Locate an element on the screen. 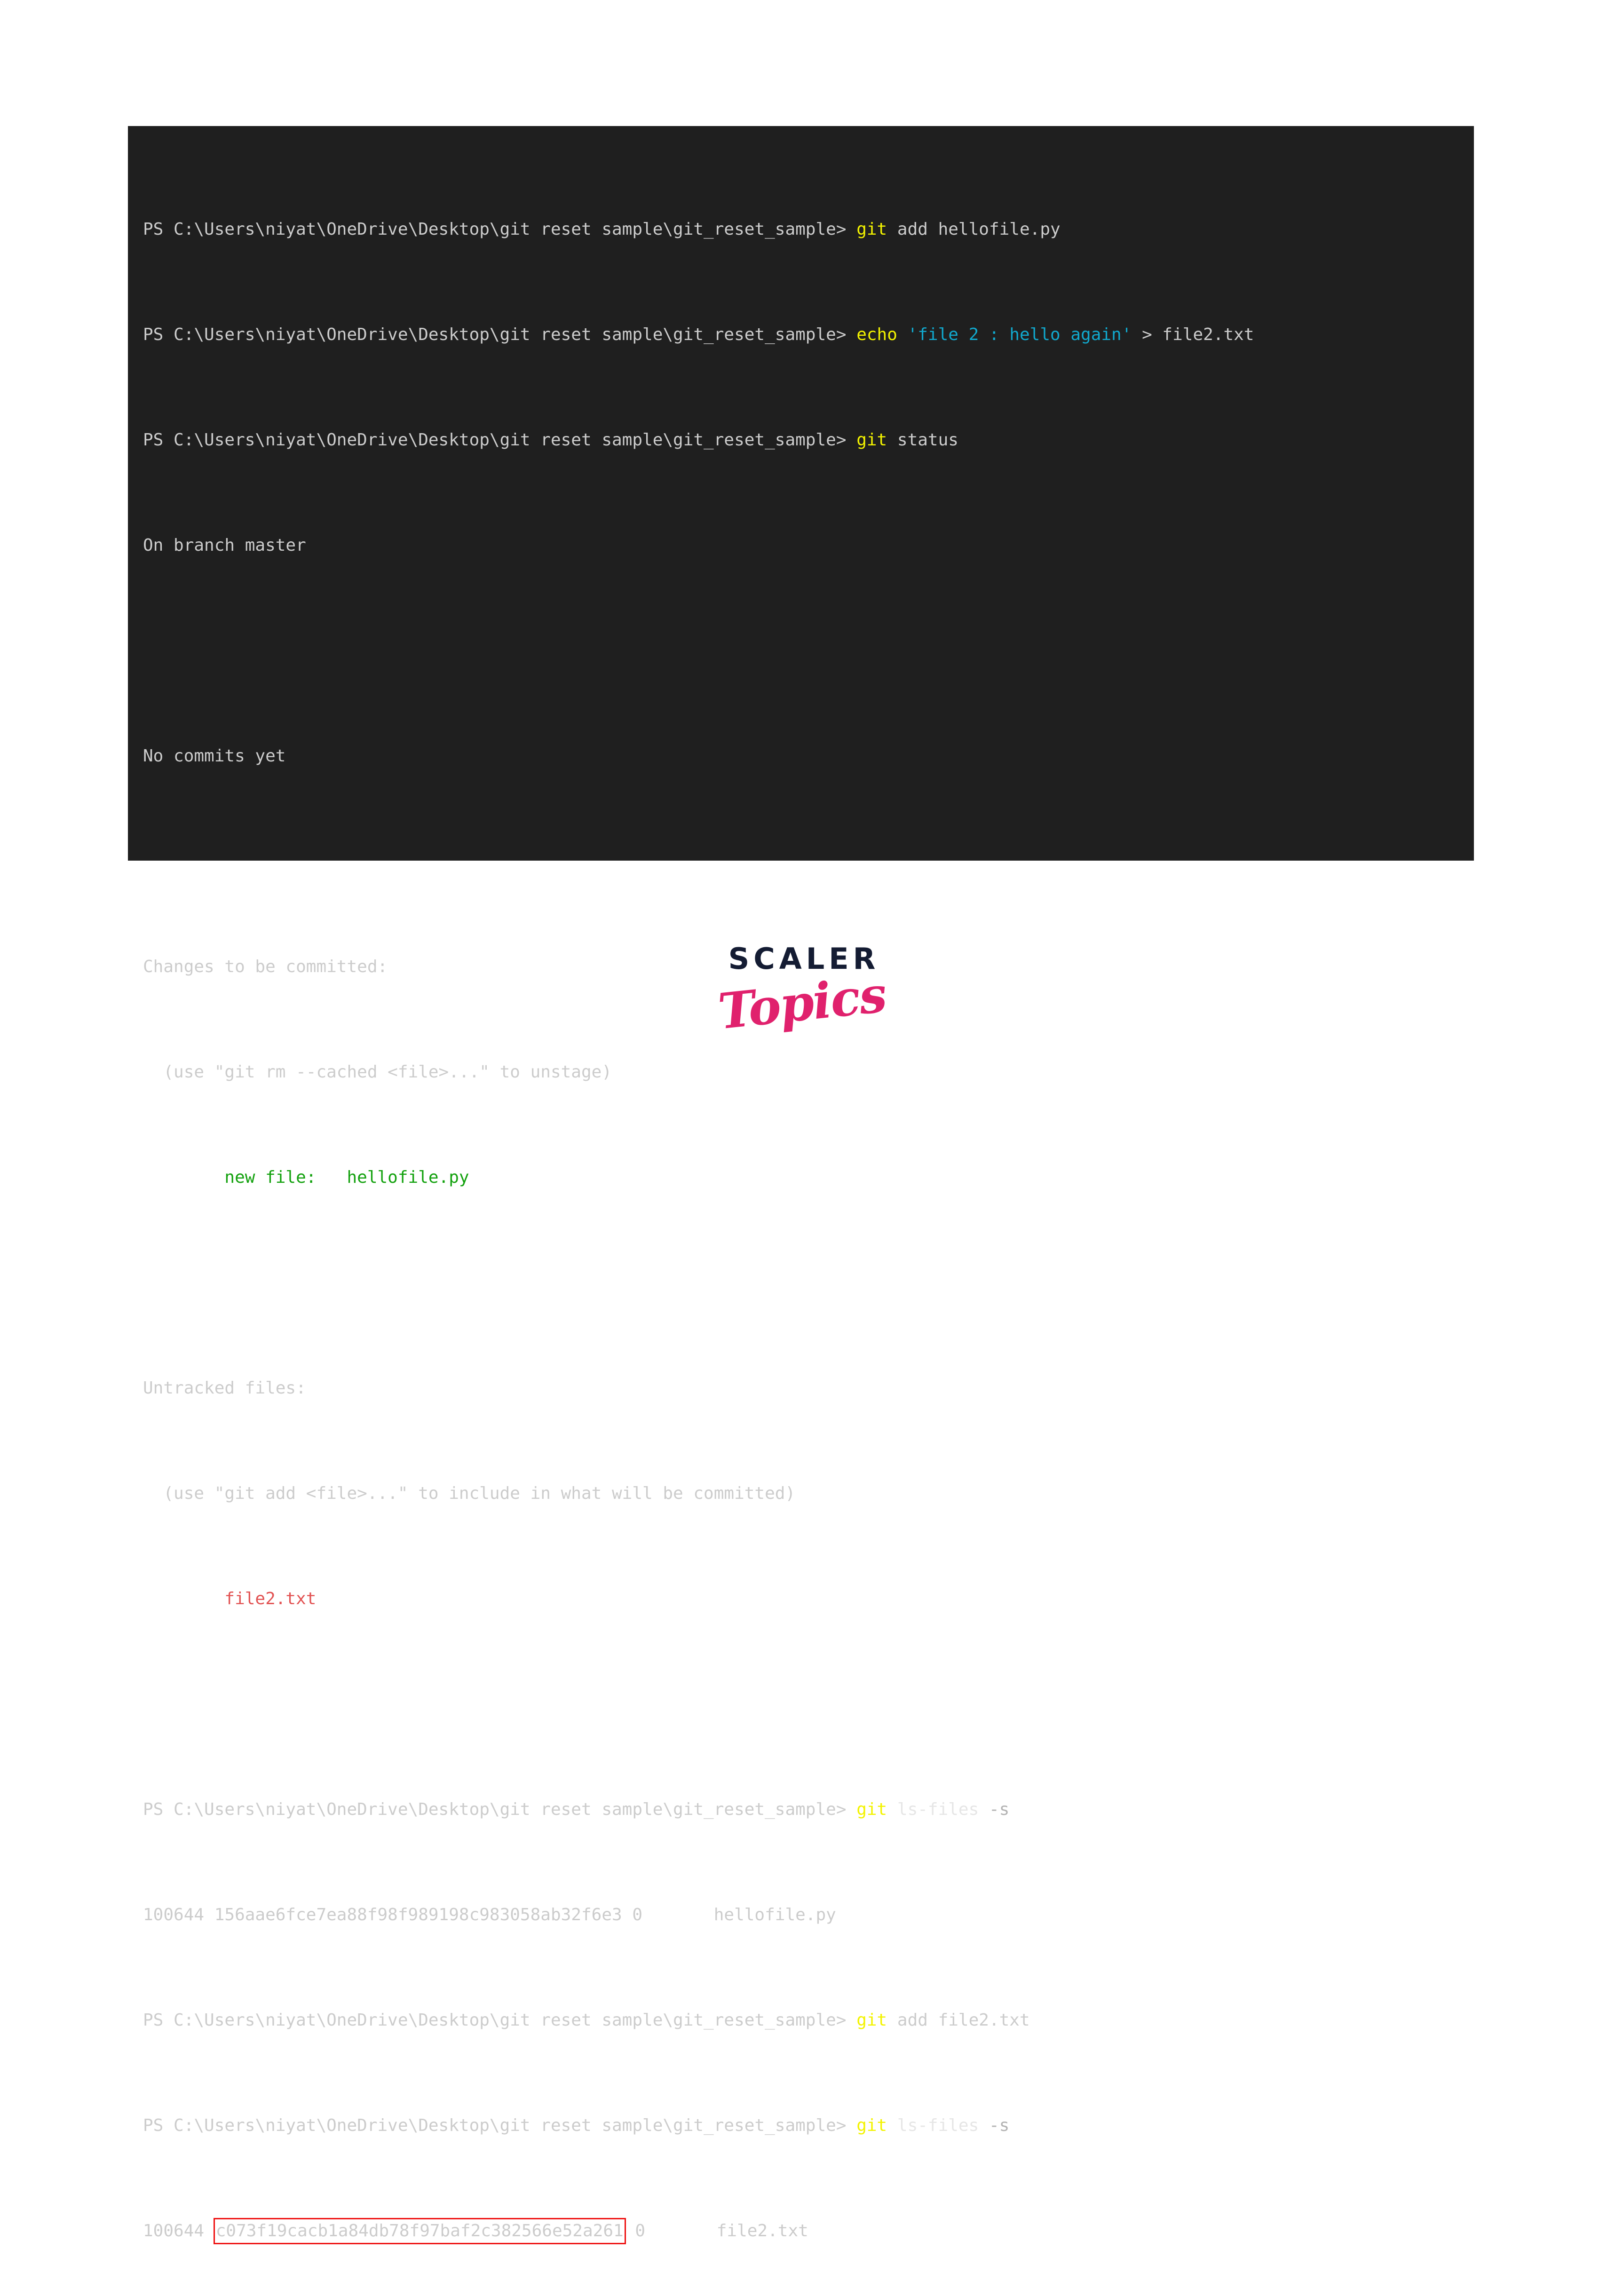 This screenshot has width=1599, height=2296. string-literal: 'file 2 : hello again' is located at coordinates (1019, 334).